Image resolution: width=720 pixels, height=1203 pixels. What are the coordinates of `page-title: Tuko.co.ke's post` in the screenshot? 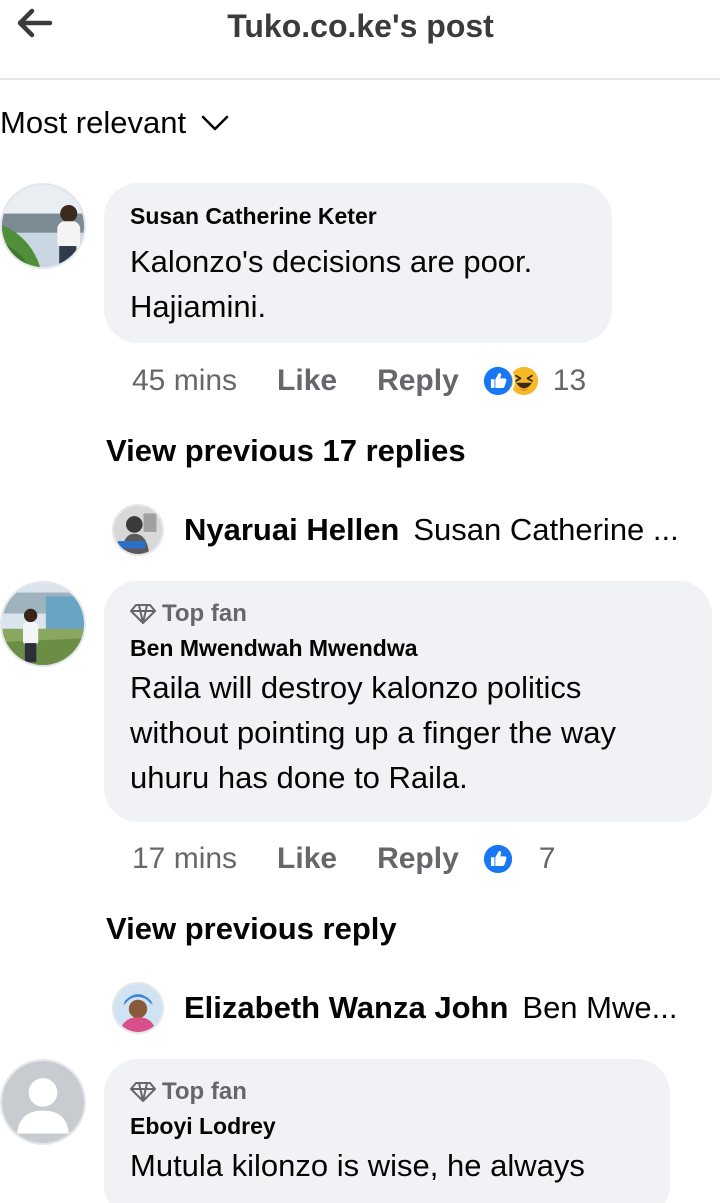 It's located at (360, 26).